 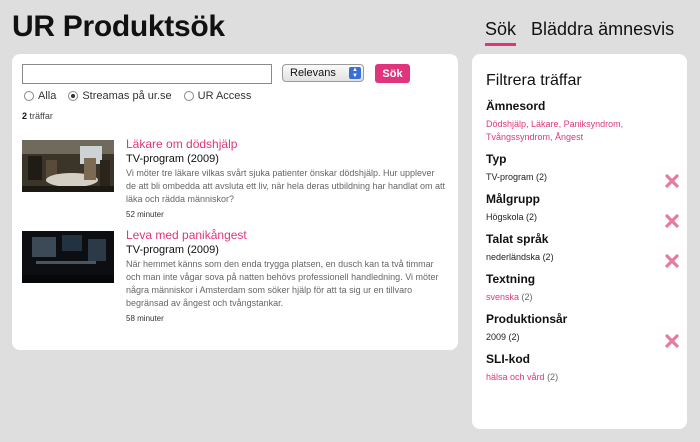 What do you see at coordinates (145, 214) in the screenshot?
I see `result-duration: 52 minuter` at bounding box center [145, 214].